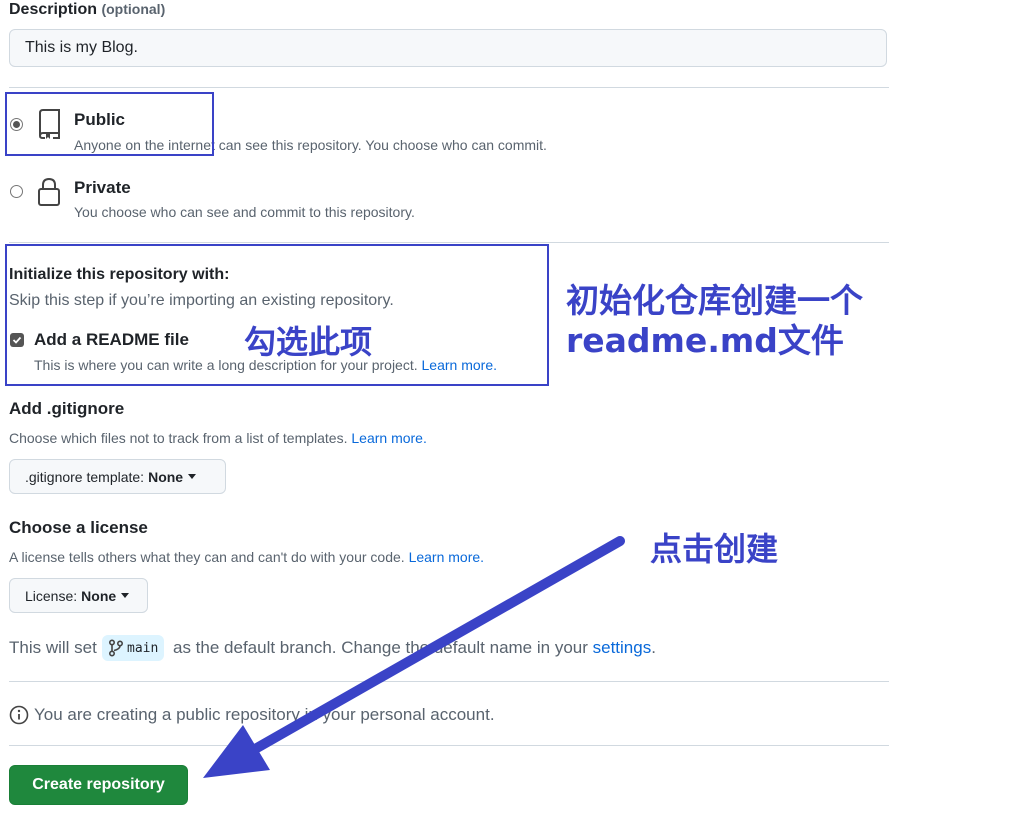 This screenshot has width=1029, height=816. What do you see at coordinates (414, 657) in the screenshot?
I see `arrow-icon` at bounding box center [414, 657].